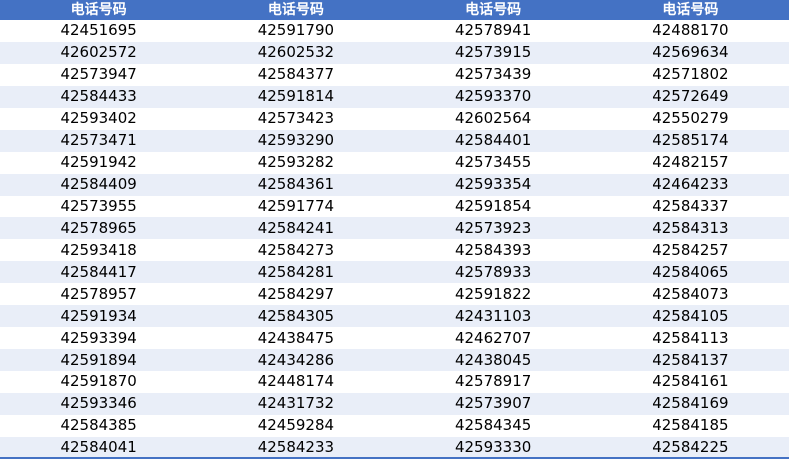 This screenshot has height=459, width=789. I want to click on phone-number-cell: 42584137, so click(690, 360).